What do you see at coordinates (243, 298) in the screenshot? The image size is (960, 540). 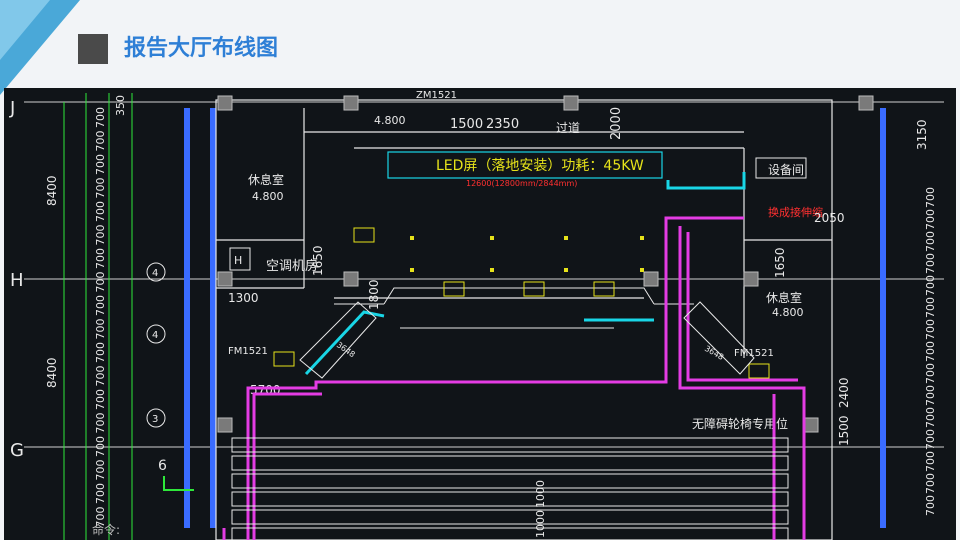 I see `dim-1300: 1300` at bounding box center [243, 298].